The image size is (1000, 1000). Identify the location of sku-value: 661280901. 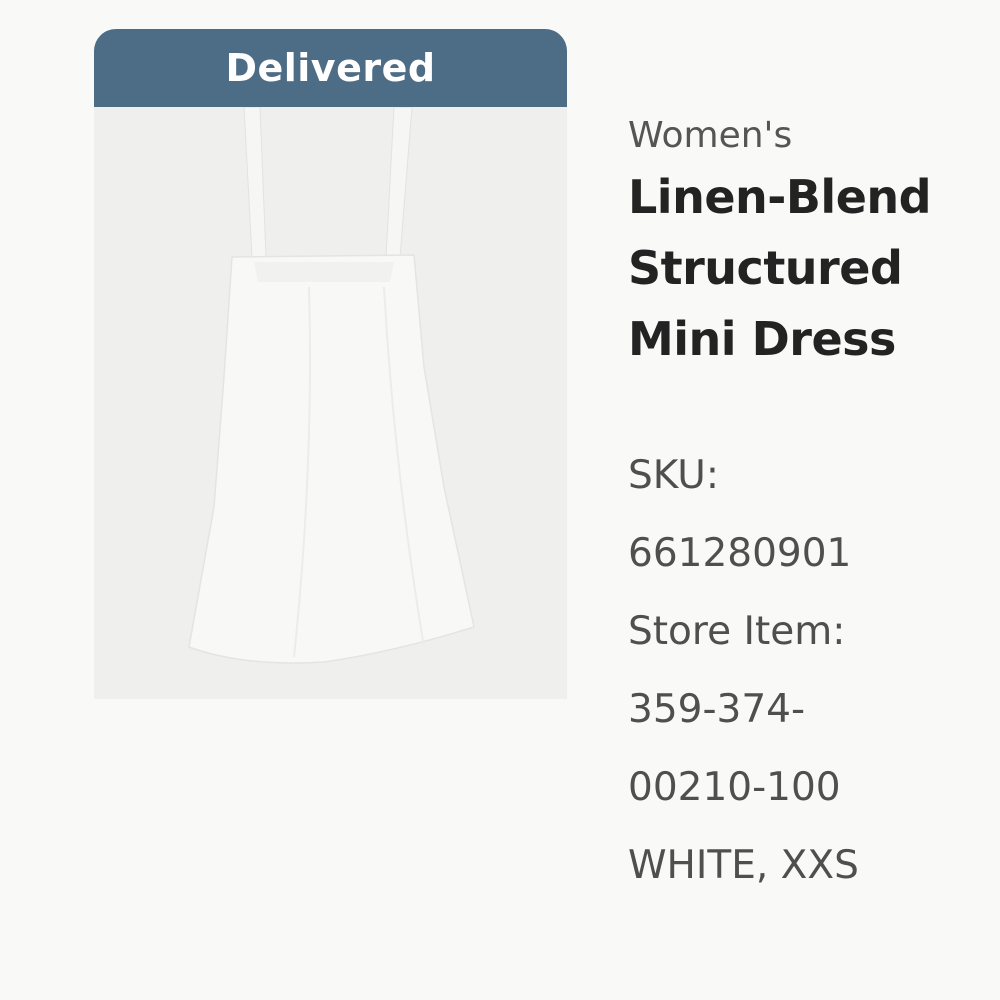
(740, 553).